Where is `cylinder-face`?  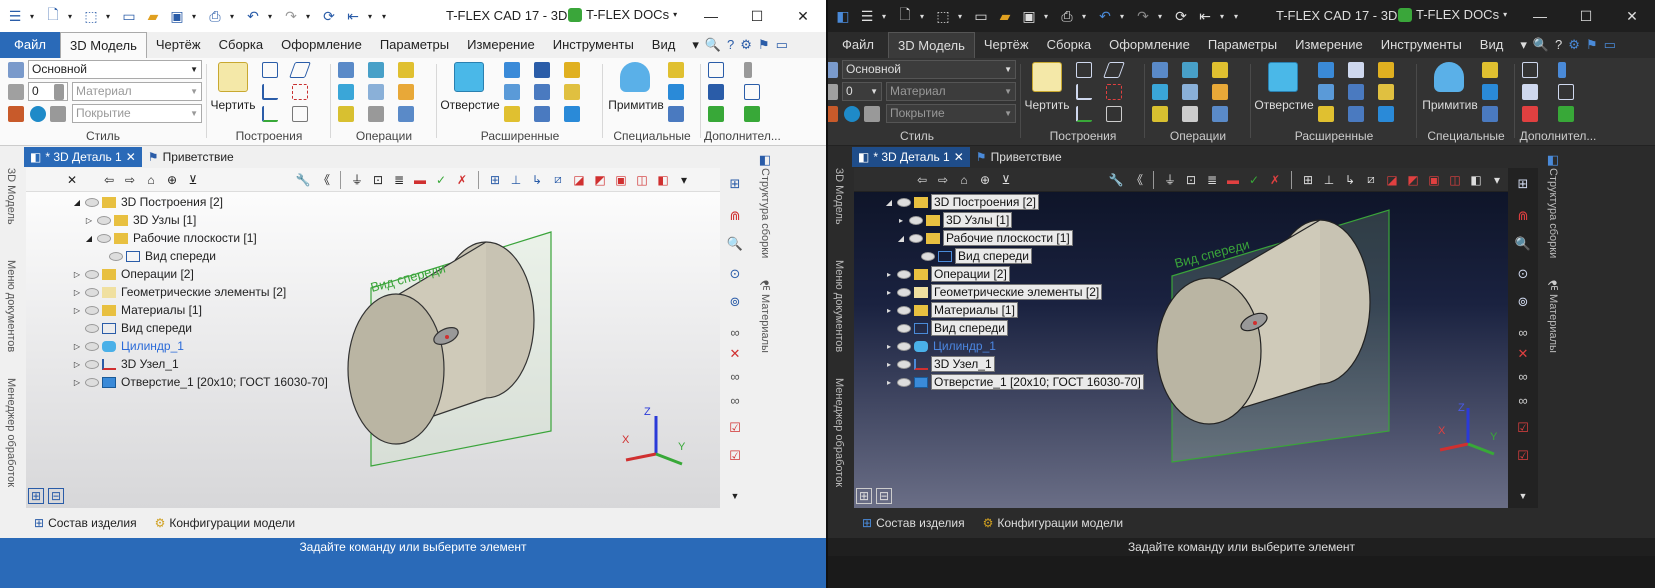 cylinder-face is located at coordinates (396, 369).